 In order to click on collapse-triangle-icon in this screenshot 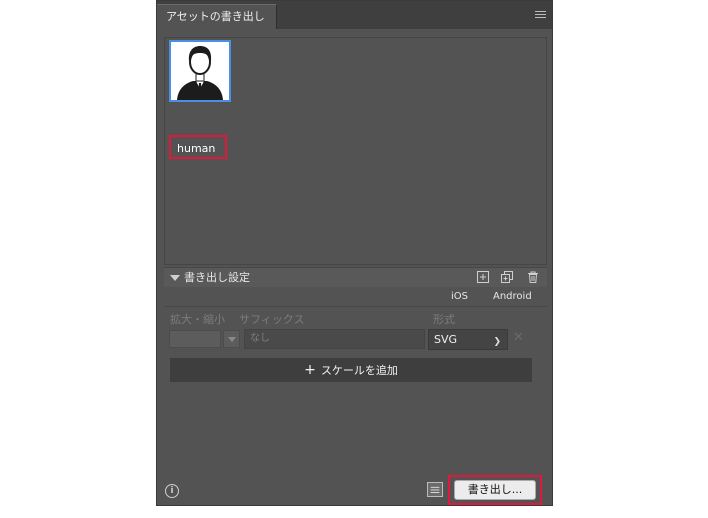, I will do `click(175, 278)`.